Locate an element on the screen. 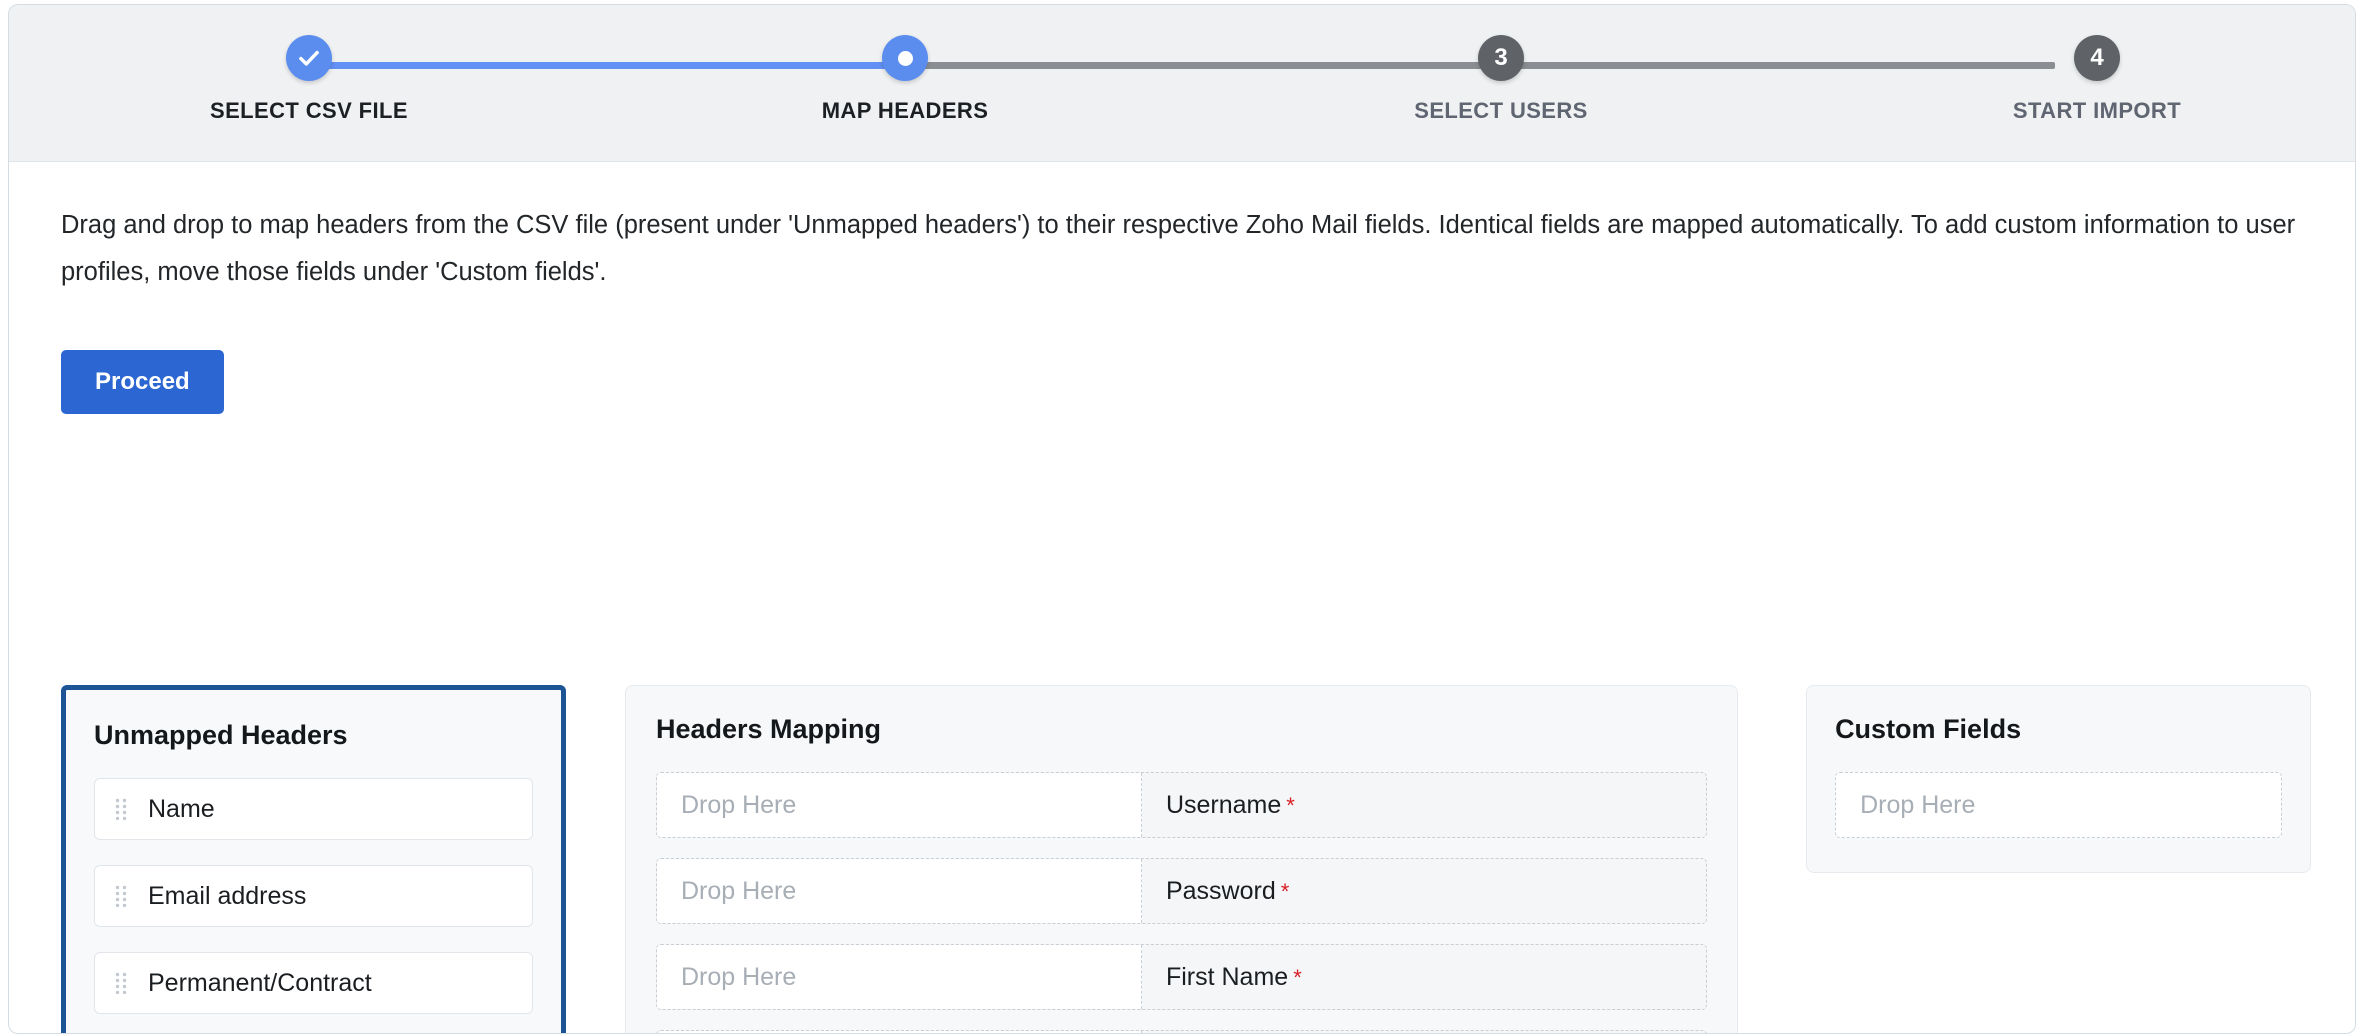  step-2-label: MAP HEADERS is located at coordinates (905, 110).